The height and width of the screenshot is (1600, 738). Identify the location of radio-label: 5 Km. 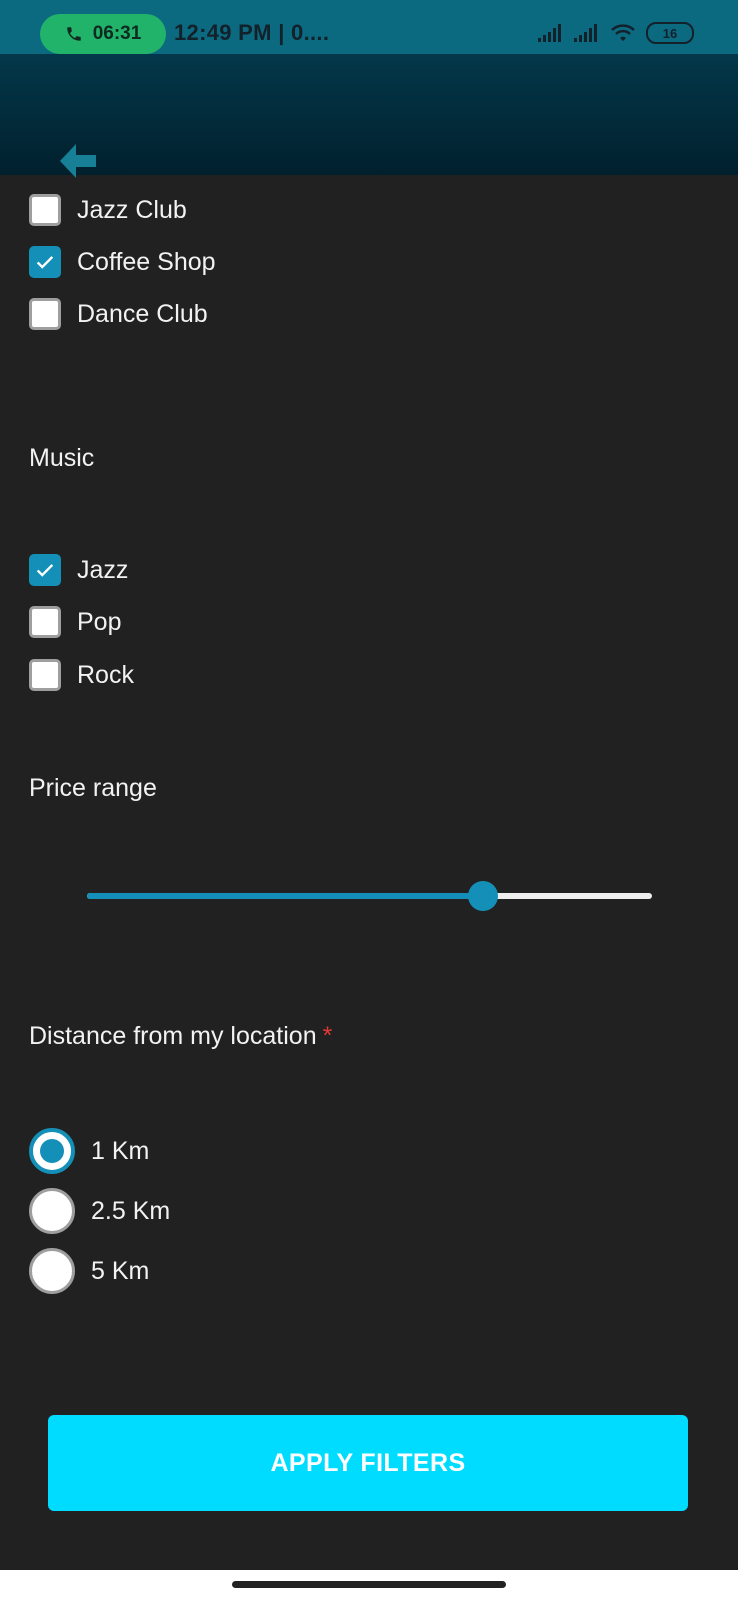
(120, 1270).